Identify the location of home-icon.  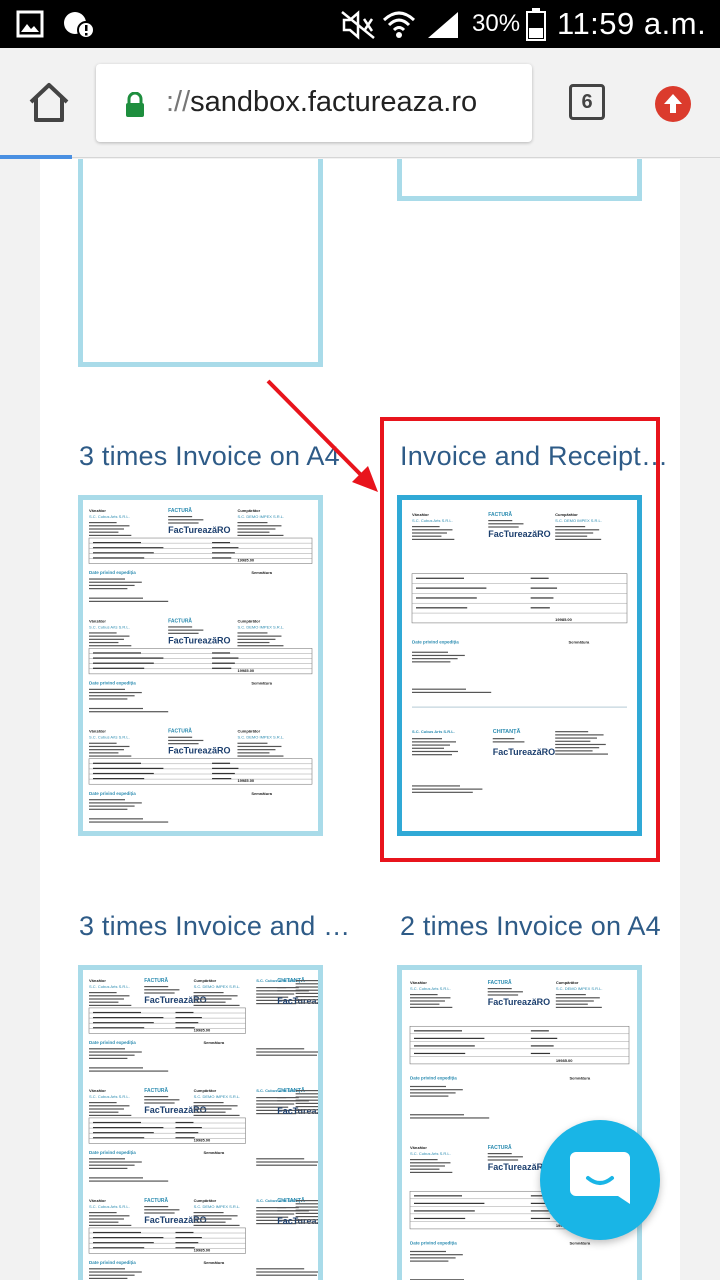
(49, 103).